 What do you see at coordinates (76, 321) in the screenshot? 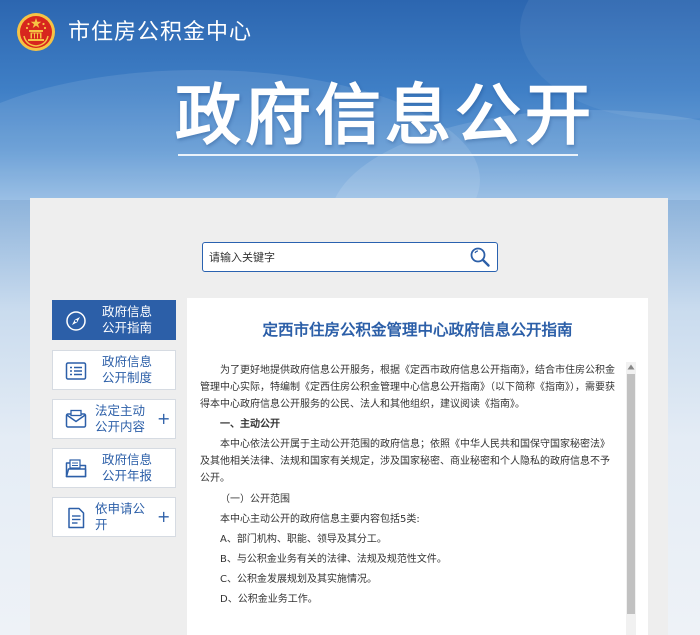
I see `compass-icon` at bounding box center [76, 321].